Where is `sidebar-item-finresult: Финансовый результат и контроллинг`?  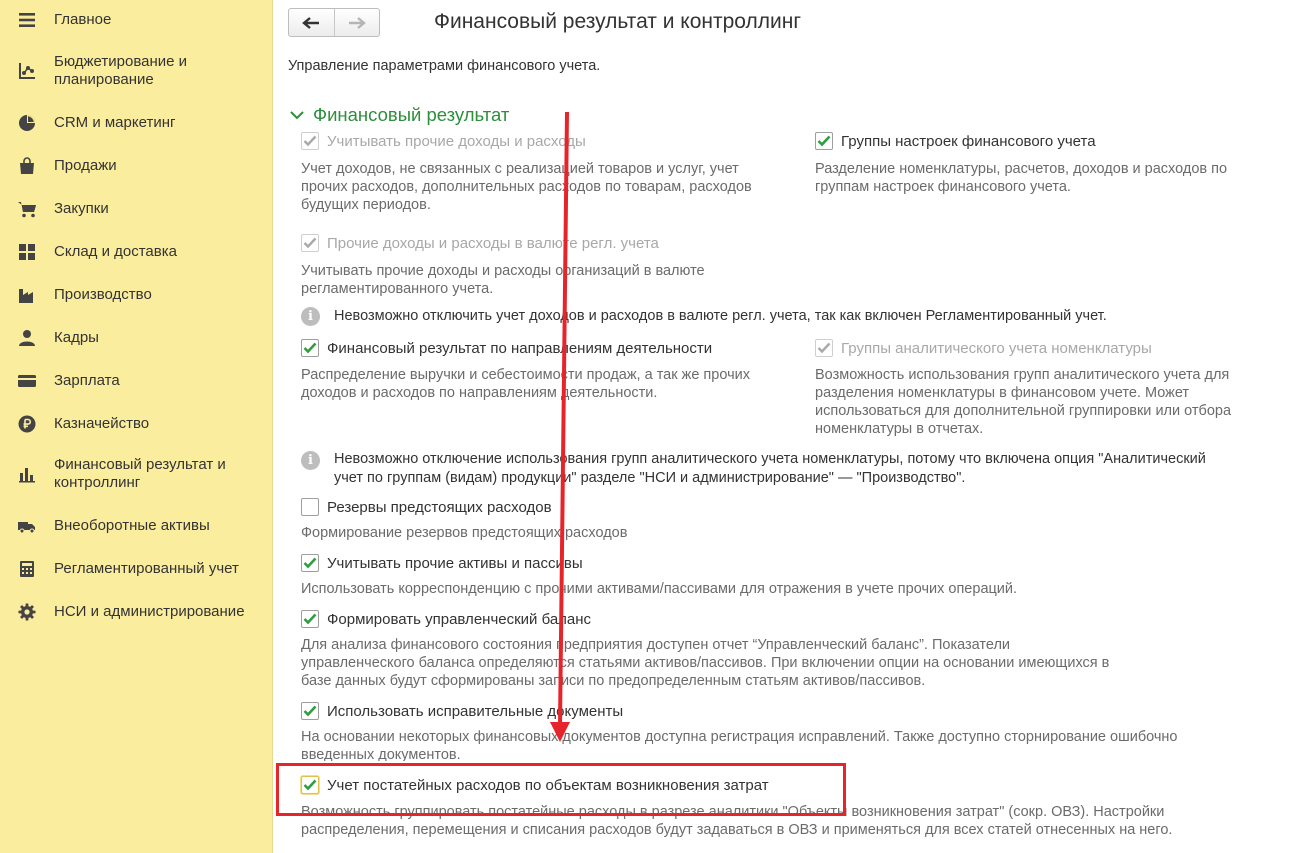
sidebar-item-finresult: Финансовый результат и контроллинг is located at coordinates (136, 475).